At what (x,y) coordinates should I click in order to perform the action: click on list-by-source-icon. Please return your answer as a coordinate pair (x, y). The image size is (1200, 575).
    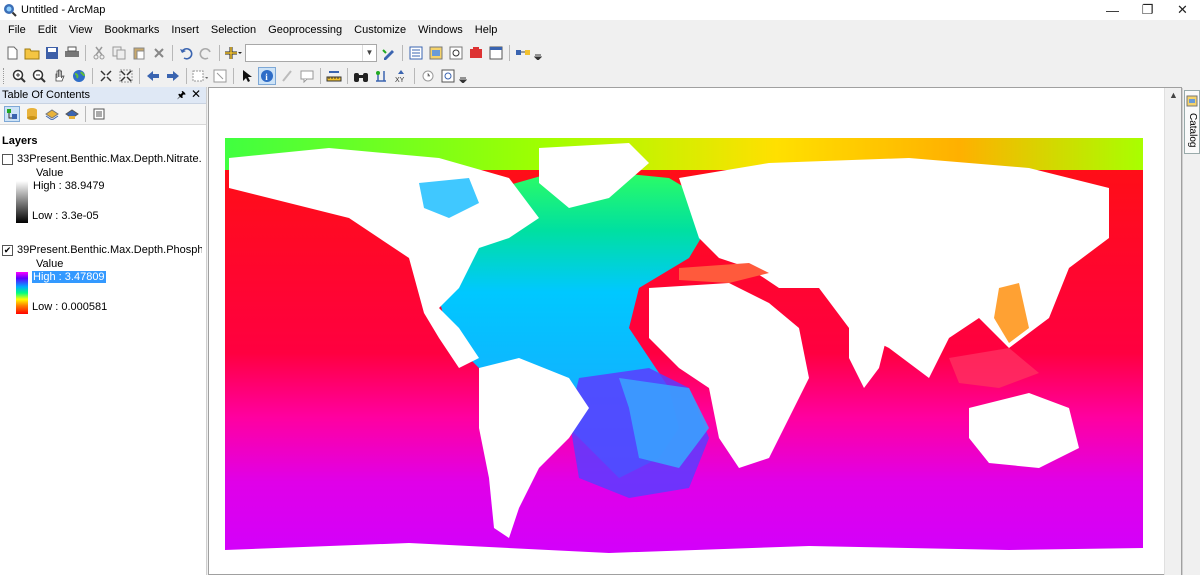
    Looking at the image, I should click on (32, 114).